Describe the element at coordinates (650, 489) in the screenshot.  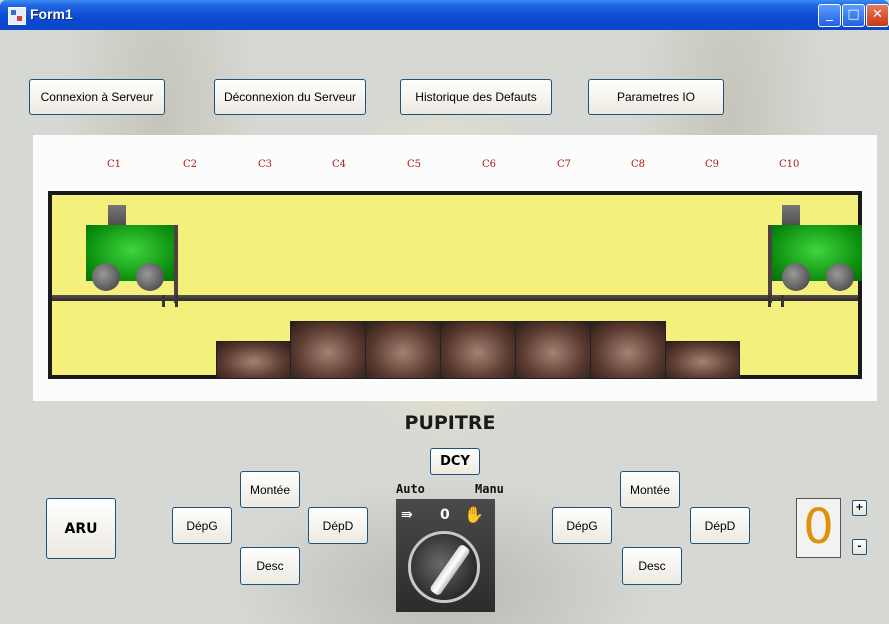
I see `right-up-button: Montée` at that location.